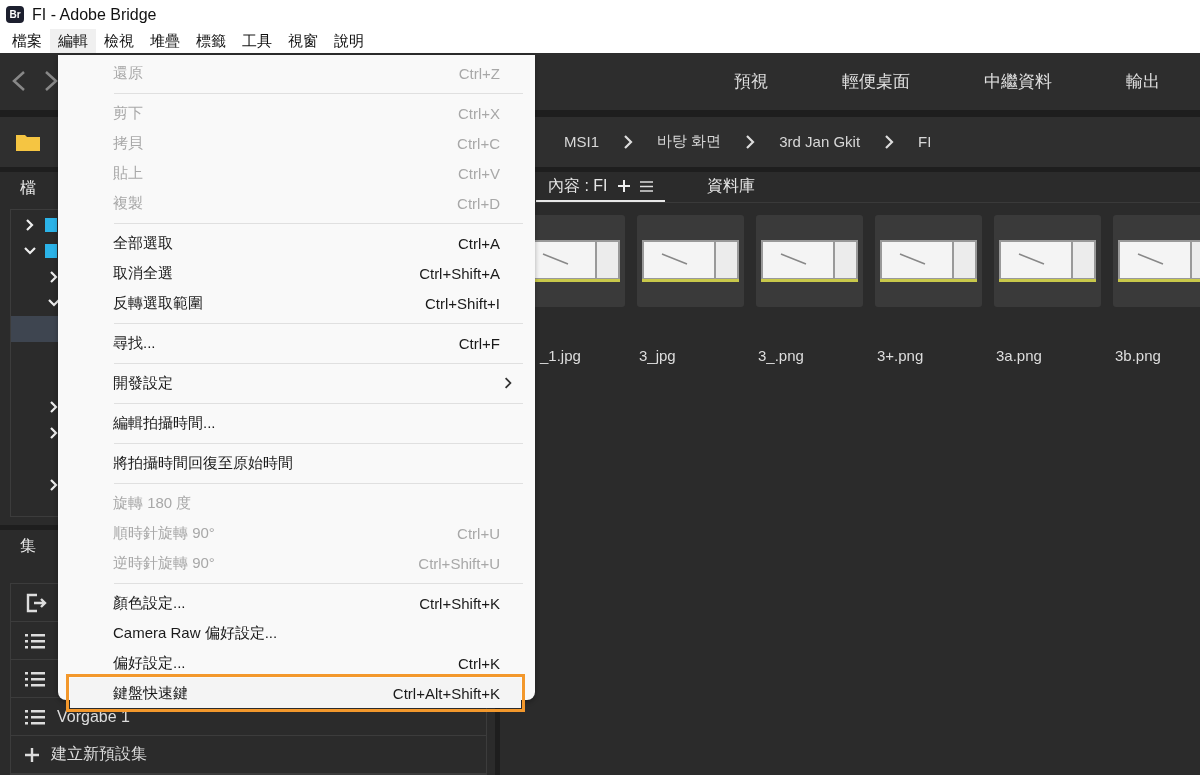  What do you see at coordinates (94, 14) in the screenshot?
I see `window-title: FI - Adobe Bridge` at bounding box center [94, 14].